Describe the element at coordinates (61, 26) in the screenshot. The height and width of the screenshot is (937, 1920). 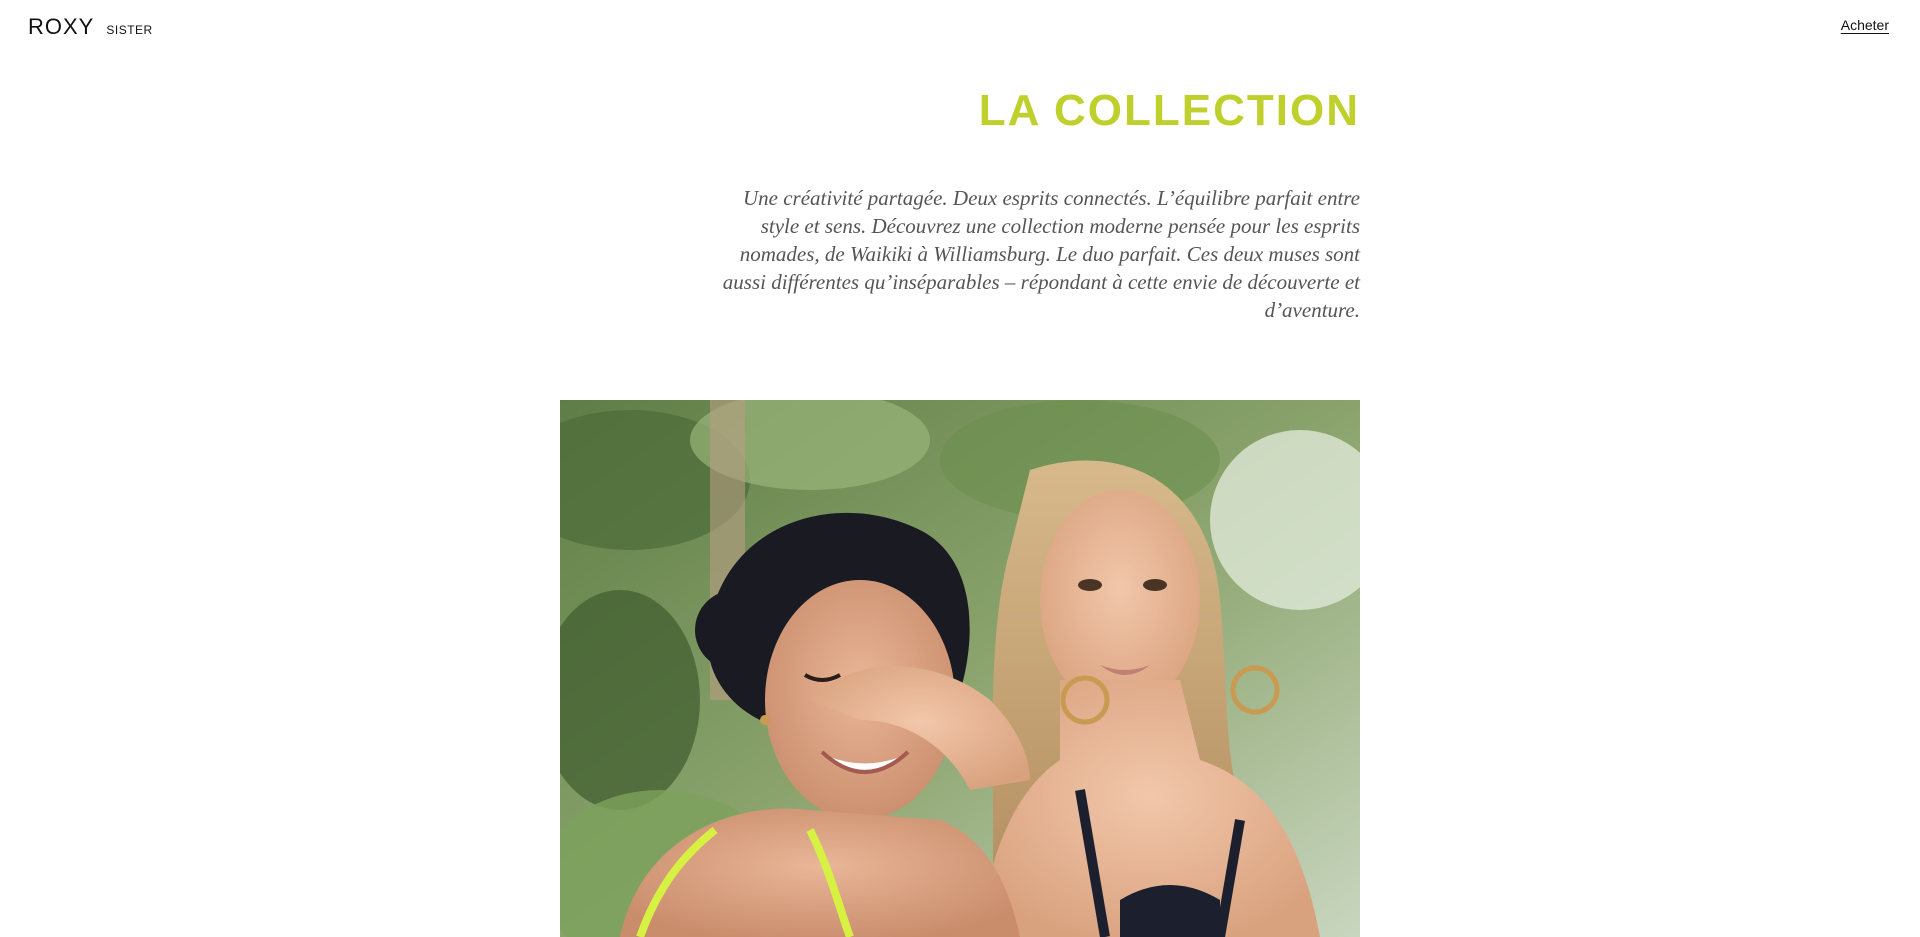
I see `brand-logo: ROXY` at that location.